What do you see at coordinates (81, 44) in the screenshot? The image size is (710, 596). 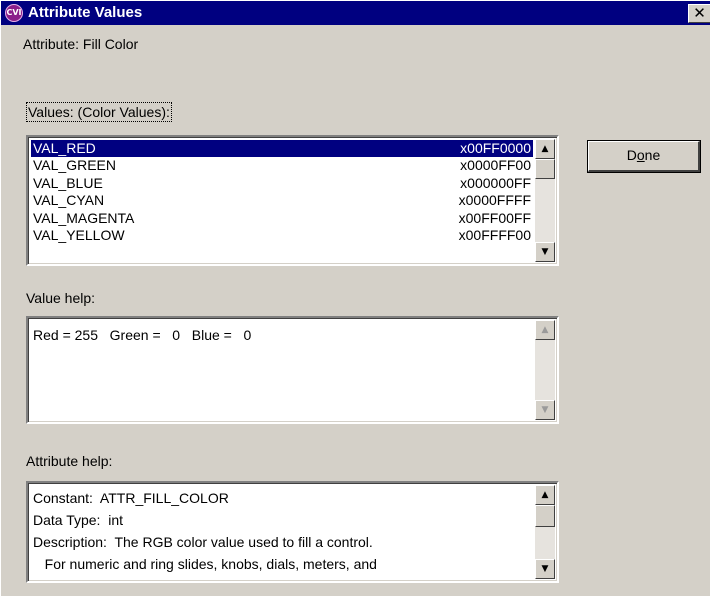 I see `attribute-label: Attribute: Fill Color` at bounding box center [81, 44].